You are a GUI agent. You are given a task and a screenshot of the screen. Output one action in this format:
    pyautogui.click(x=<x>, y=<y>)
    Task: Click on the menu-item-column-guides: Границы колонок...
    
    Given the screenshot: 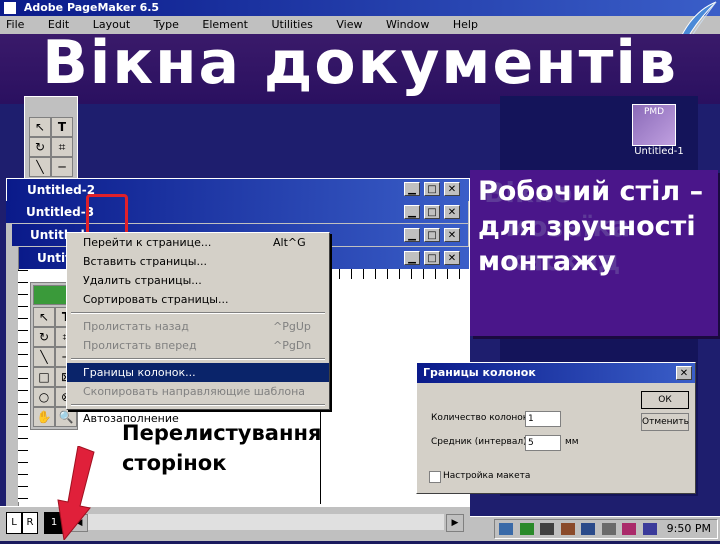 What is the action you would take?
    pyautogui.click(x=198, y=372)
    